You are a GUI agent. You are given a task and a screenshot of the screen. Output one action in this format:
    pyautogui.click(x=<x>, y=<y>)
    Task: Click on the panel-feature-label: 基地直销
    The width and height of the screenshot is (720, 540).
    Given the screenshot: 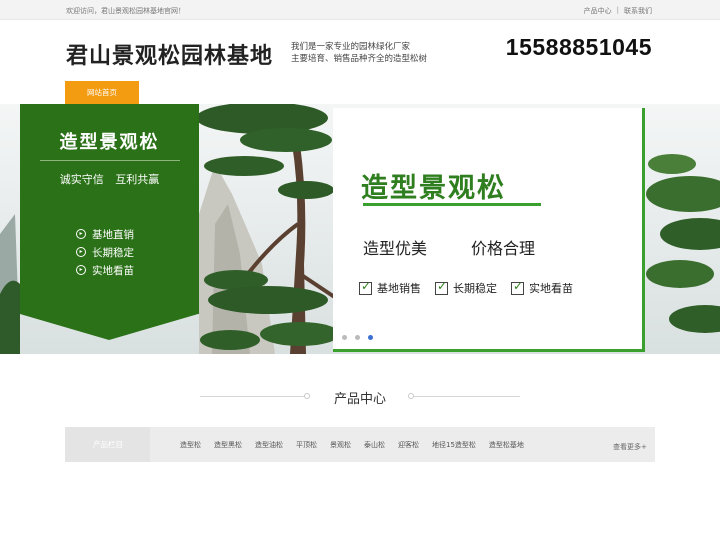 What is the action you would take?
    pyautogui.click(x=113, y=234)
    